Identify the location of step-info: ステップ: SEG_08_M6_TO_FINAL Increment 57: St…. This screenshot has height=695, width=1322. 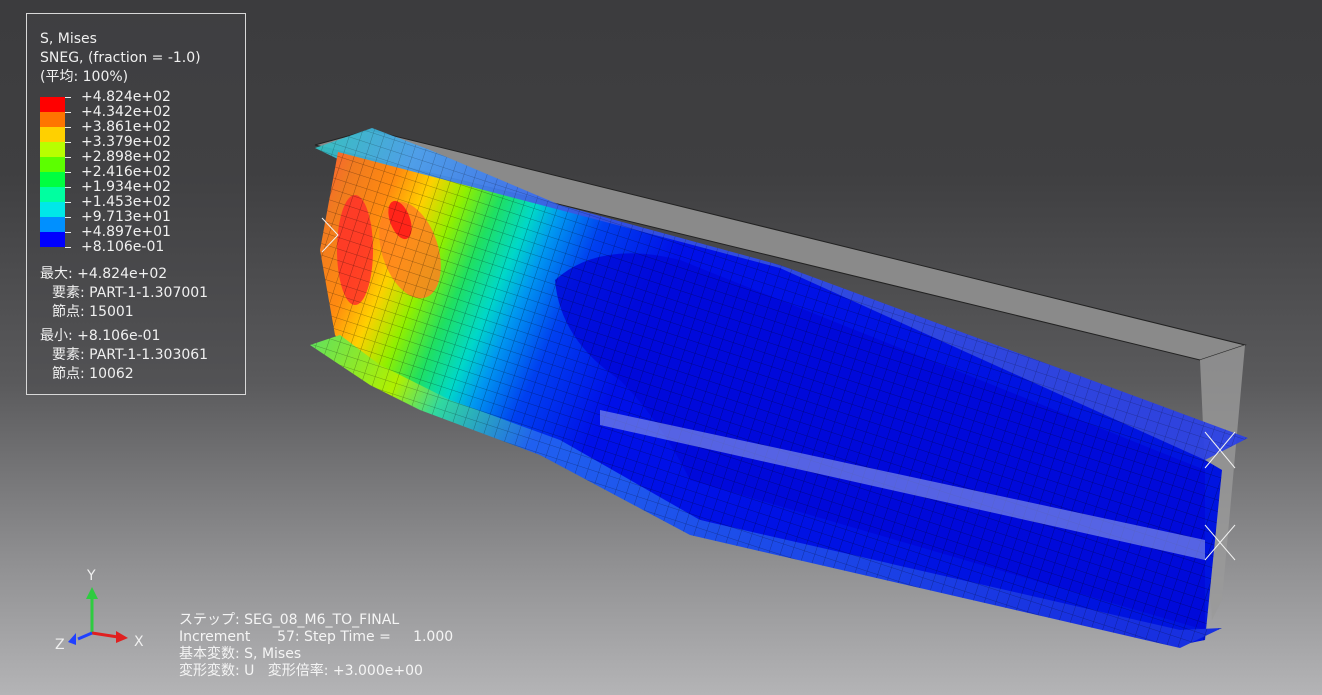
(316, 646).